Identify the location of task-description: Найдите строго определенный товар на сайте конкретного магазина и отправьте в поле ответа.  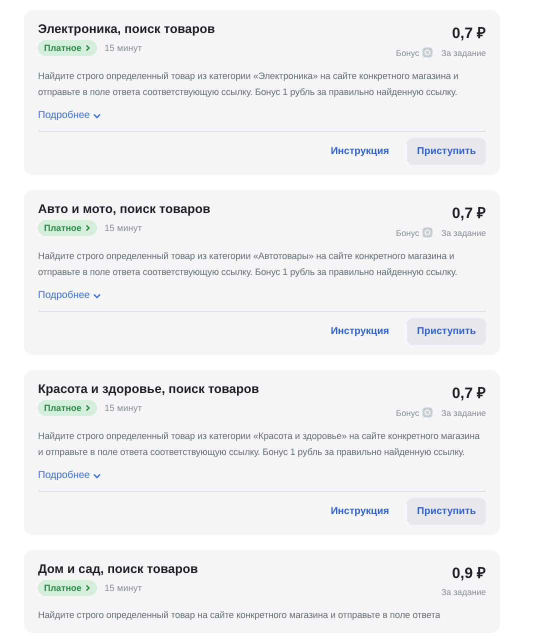
(240, 615).